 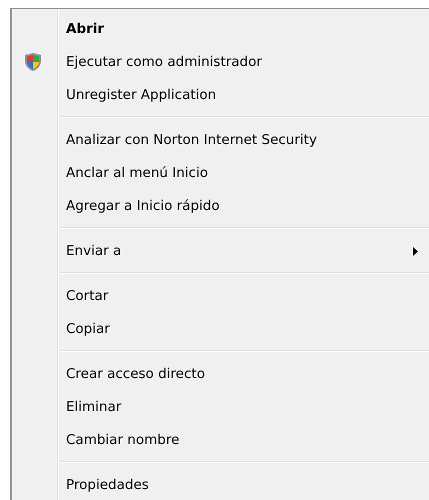 I want to click on menu-item: Anclar al menú Inicio, so click(x=220, y=172).